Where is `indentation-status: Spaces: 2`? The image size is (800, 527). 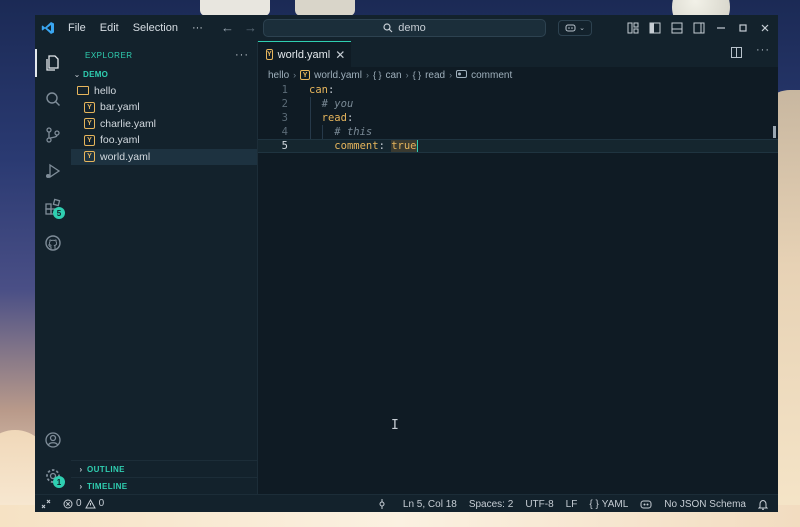
indentation-status: Spaces: 2 is located at coordinates (491, 504).